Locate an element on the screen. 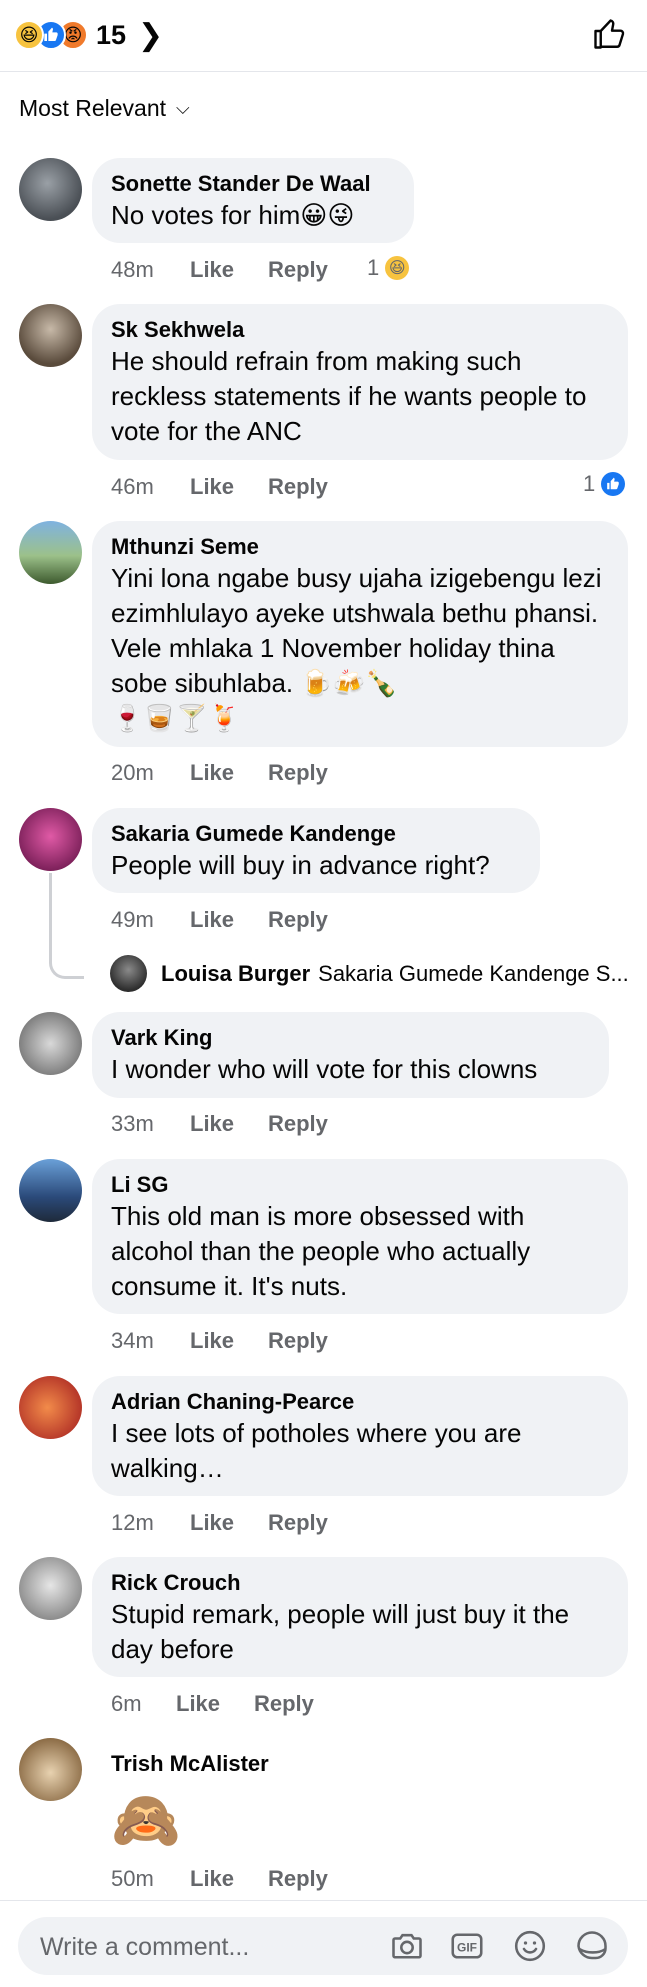 The height and width of the screenshot is (1987, 647). comment-author: Trish McAlister is located at coordinates (190, 1764).